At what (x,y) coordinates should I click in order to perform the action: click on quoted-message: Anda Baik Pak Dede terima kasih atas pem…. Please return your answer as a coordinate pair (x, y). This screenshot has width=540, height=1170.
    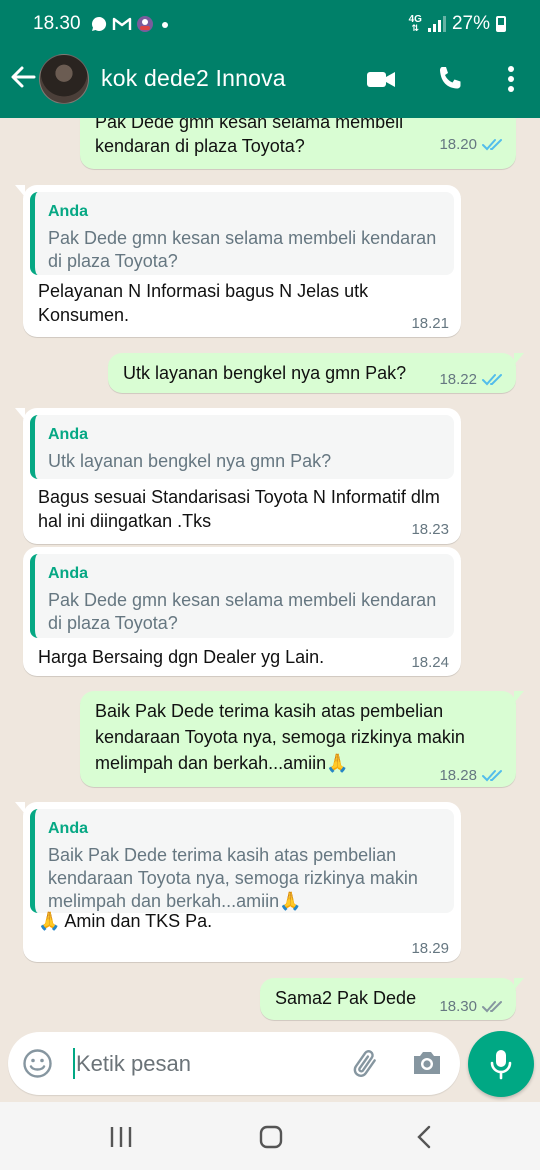
    Looking at the image, I should click on (242, 861).